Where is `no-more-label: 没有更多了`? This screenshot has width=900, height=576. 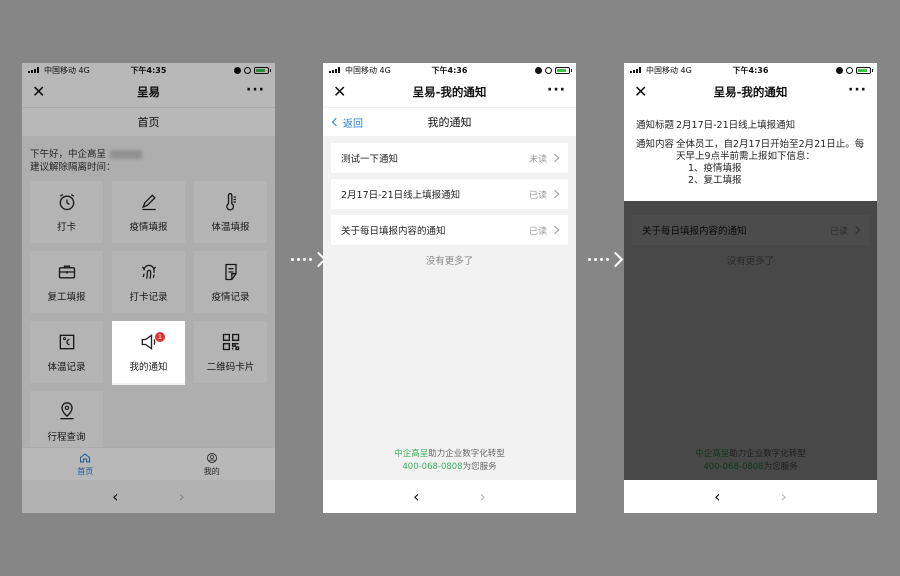 no-more-label: 没有更多了 is located at coordinates (449, 261).